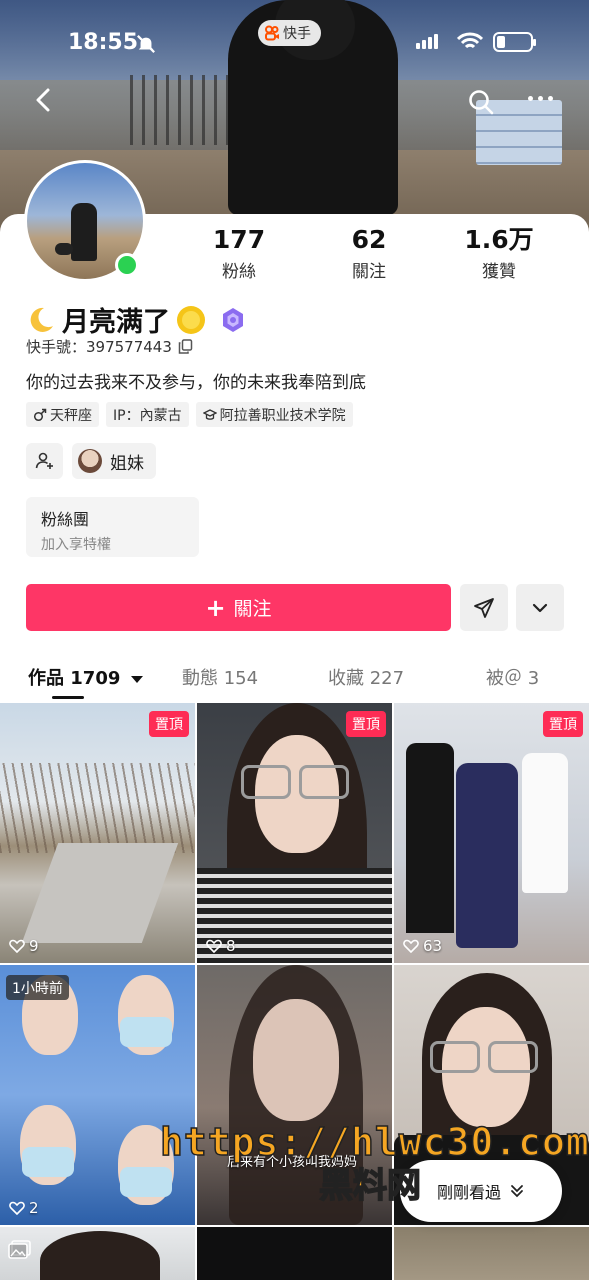  Describe the element at coordinates (233, 320) in the screenshot. I see `level-badge-icon` at that location.